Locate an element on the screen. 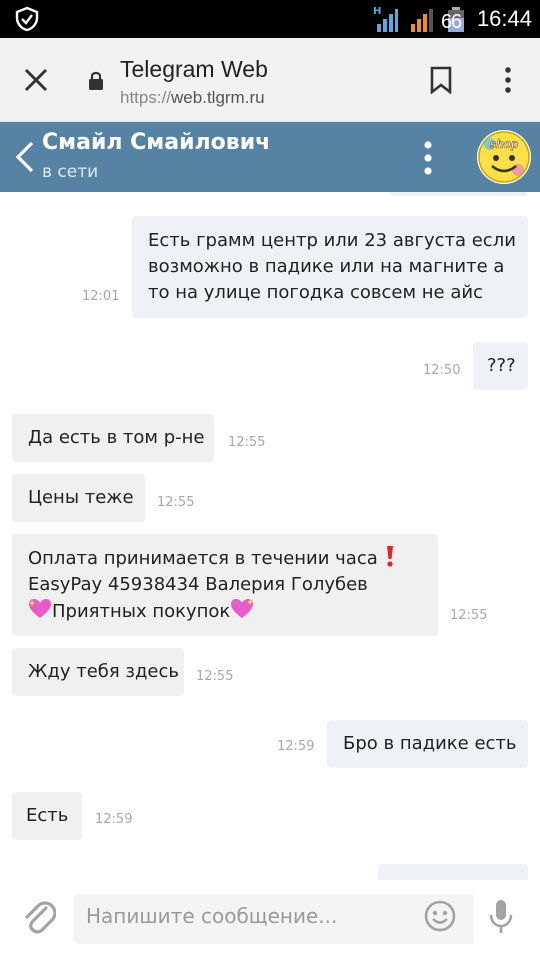 This screenshot has width=540, height=960. avatar-text: shop is located at coordinates (504, 144).